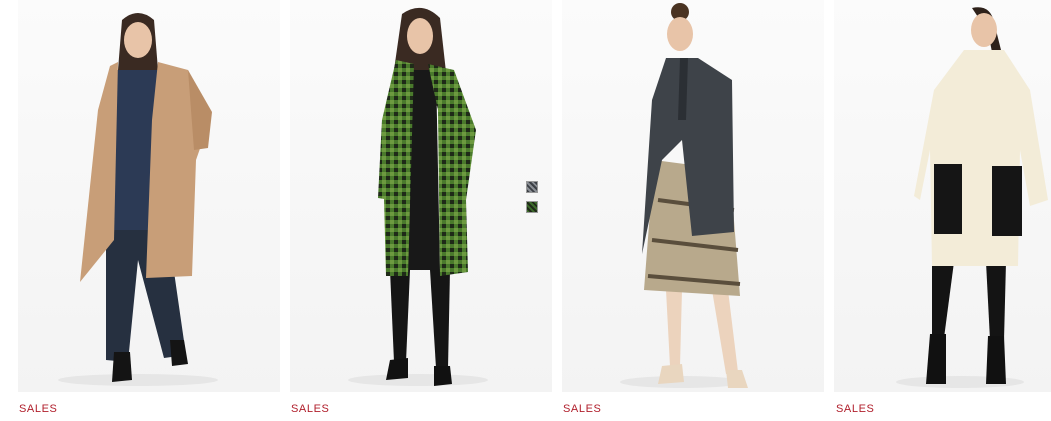 The width and height of the screenshot is (1051, 421). What do you see at coordinates (138, 199) in the screenshot?
I see `model-figure-camel-coat` at bounding box center [138, 199].